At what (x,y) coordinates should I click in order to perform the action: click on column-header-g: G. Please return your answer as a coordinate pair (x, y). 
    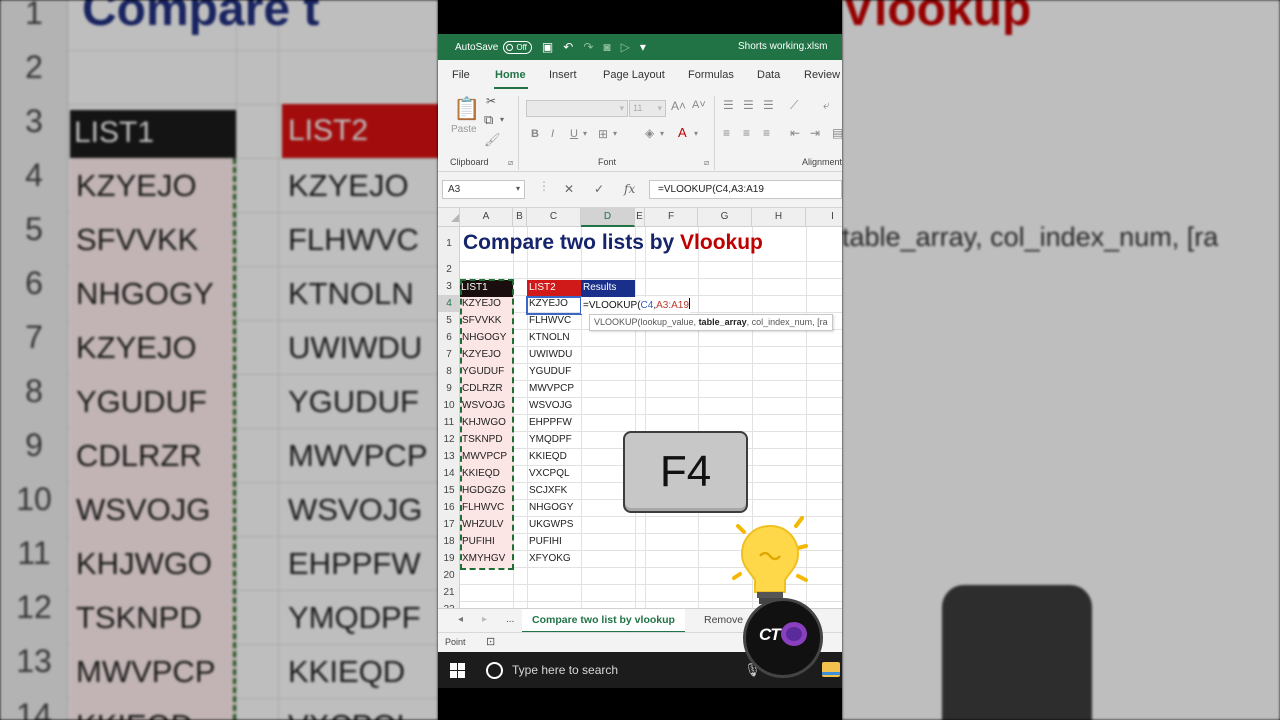
    Looking at the image, I should click on (725, 217).